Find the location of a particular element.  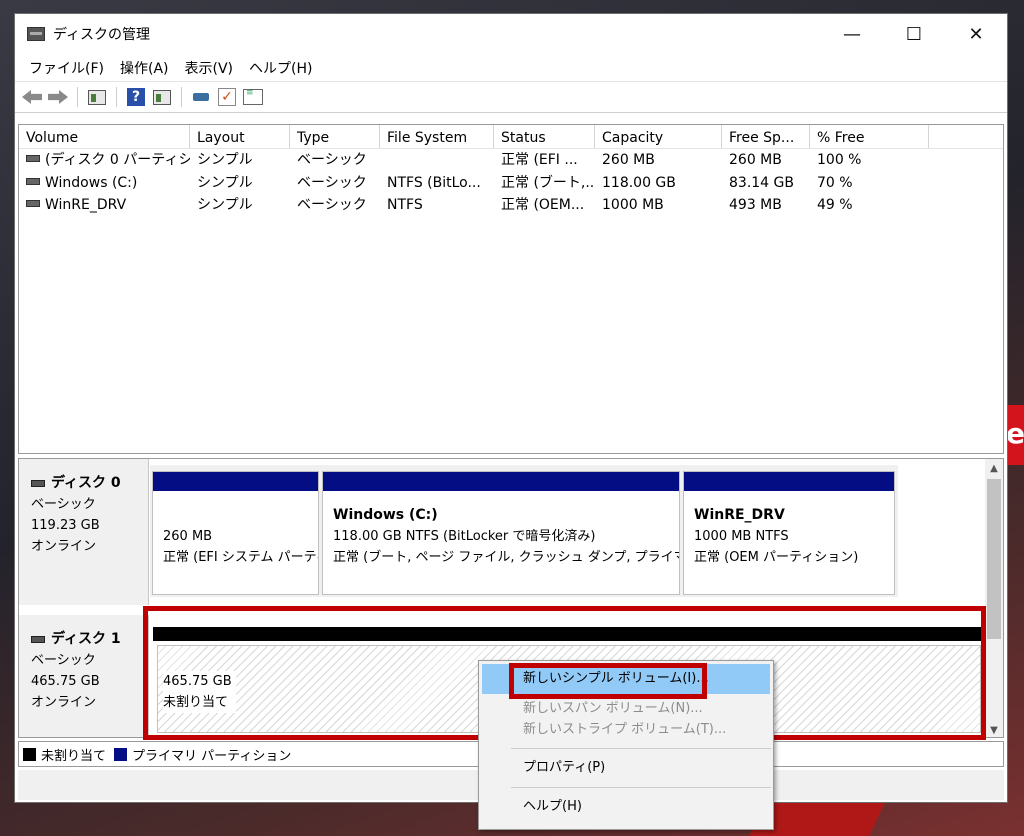

disk-icon is located at coordinates (38, 639).